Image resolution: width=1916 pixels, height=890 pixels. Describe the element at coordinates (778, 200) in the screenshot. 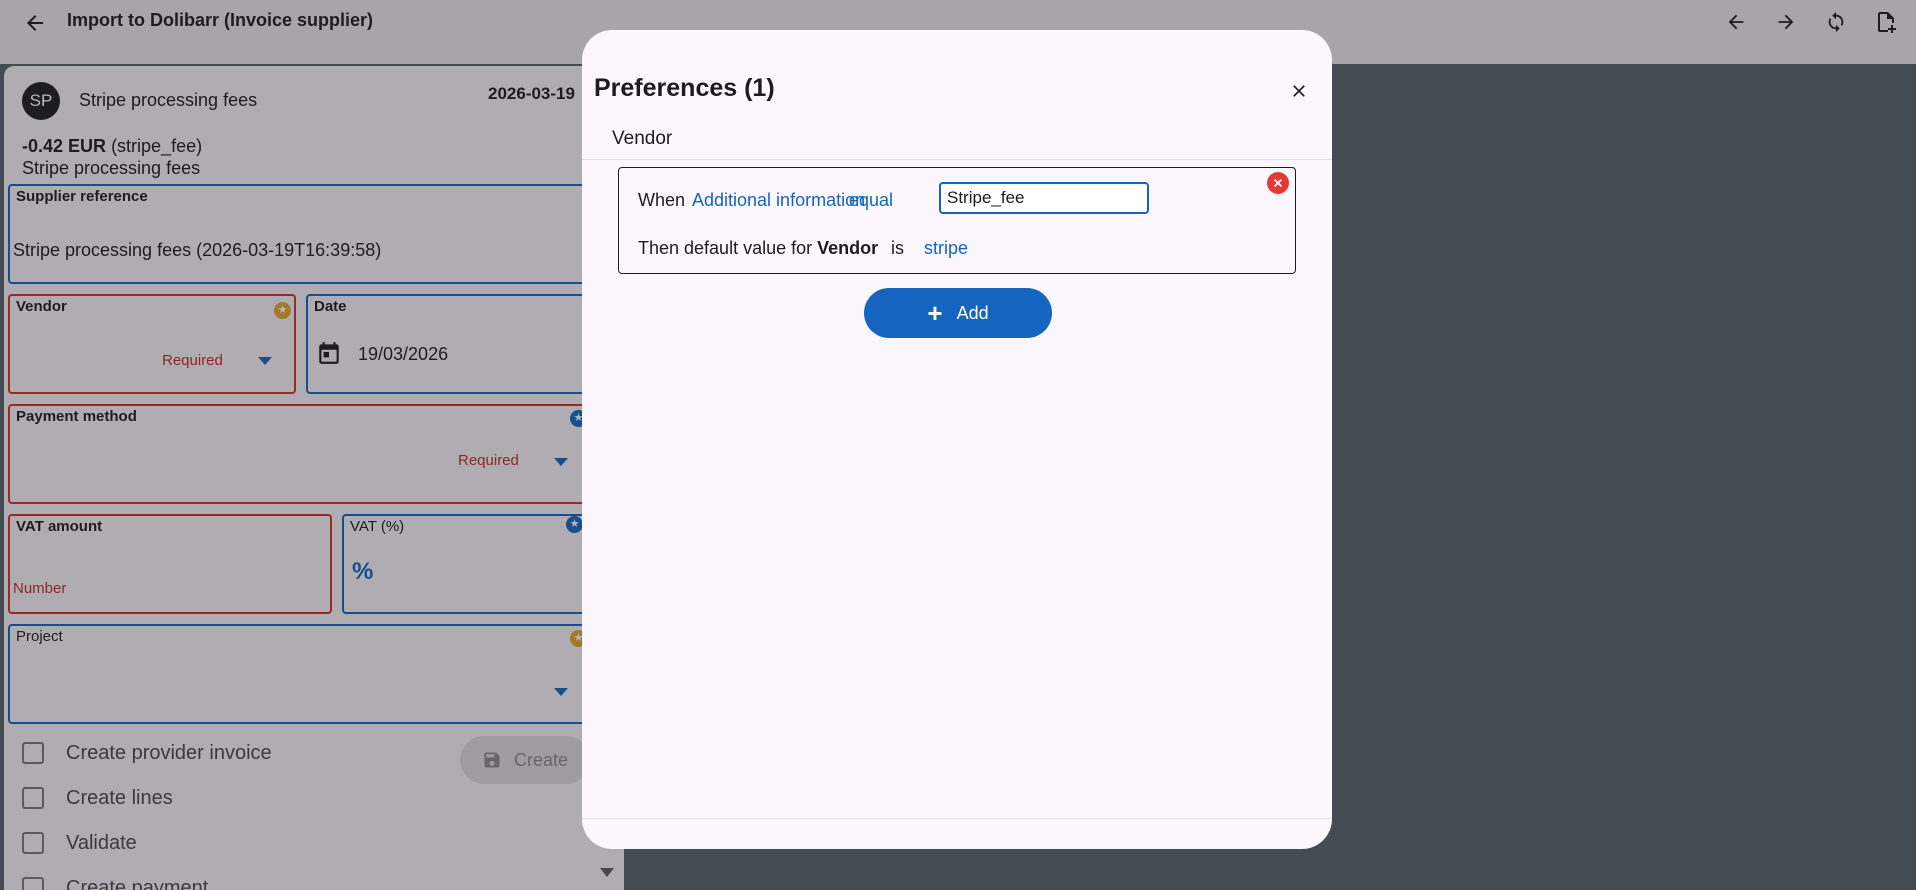

I see `rule-field-link: Additional information` at that location.